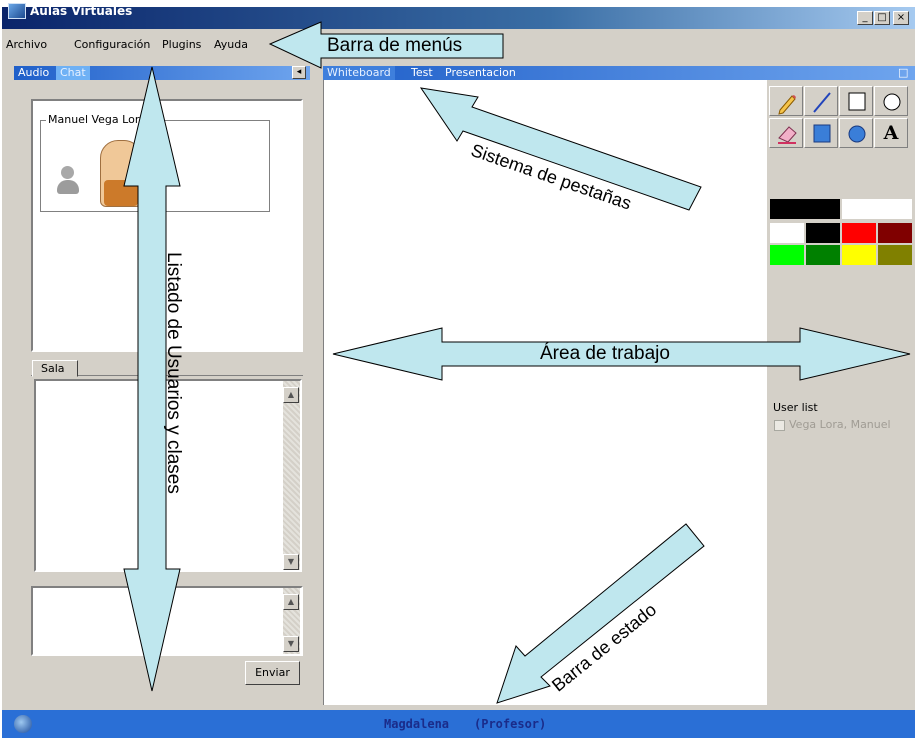 This screenshot has height=738, width=915. I want to click on menu-bar-callout-label: Barra de menús, so click(395, 45).